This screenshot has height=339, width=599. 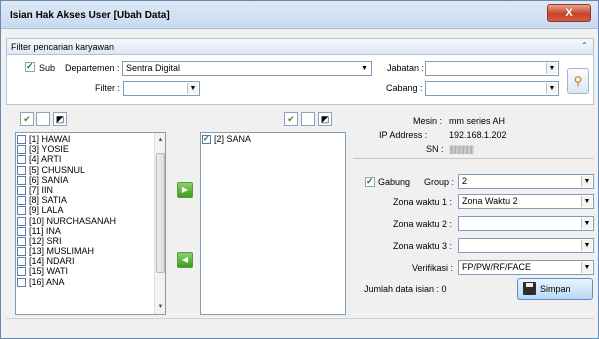 I want to click on list-item: [8] SATIA, so click(x=90, y=200).